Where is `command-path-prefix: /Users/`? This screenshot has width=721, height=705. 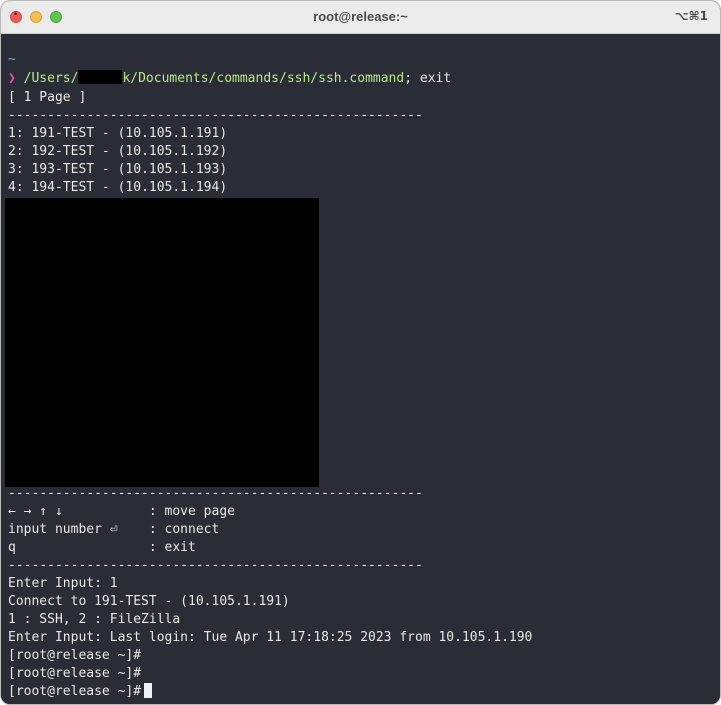
command-path-prefix: /Users/ is located at coordinates (51, 78).